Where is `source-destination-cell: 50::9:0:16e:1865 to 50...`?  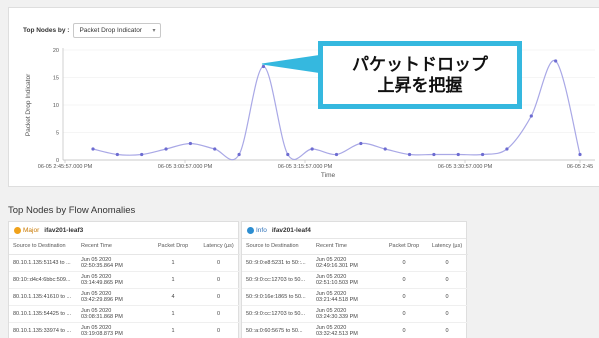 source-destination-cell: 50::9:0:16e:1865 to 50... is located at coordinates (277, 297).